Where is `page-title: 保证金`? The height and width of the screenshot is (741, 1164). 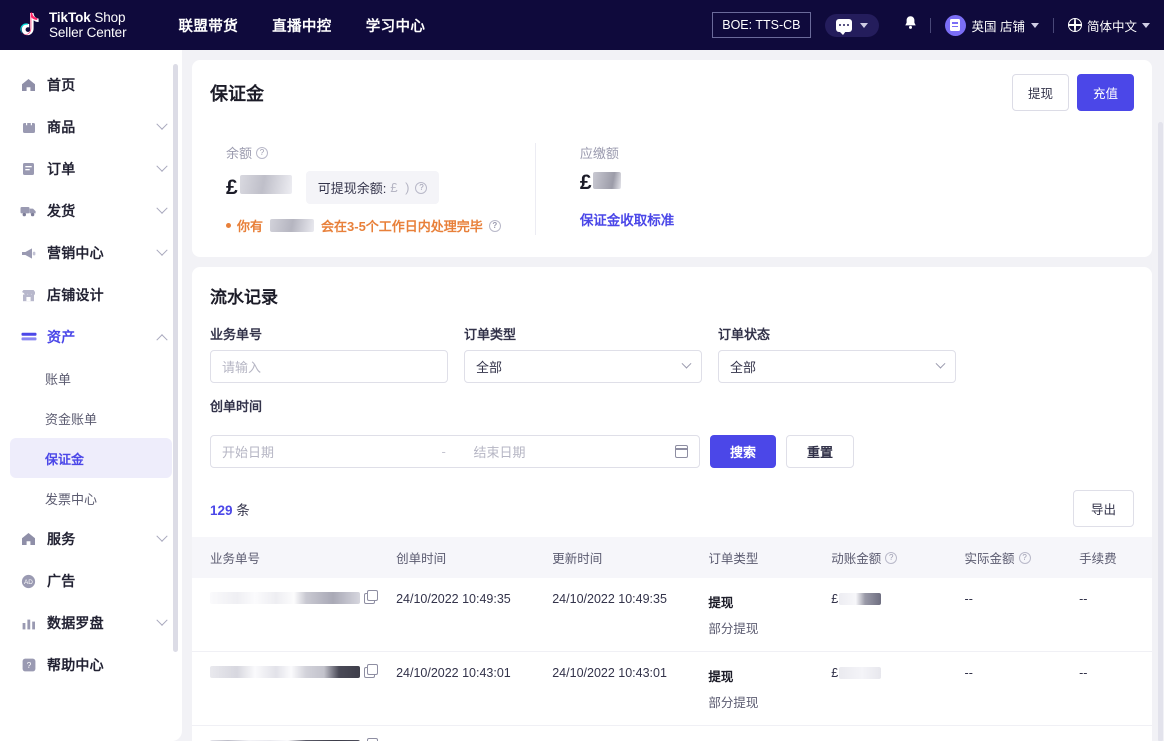
page-title: 保证金 is located at coordinates (237, 93).